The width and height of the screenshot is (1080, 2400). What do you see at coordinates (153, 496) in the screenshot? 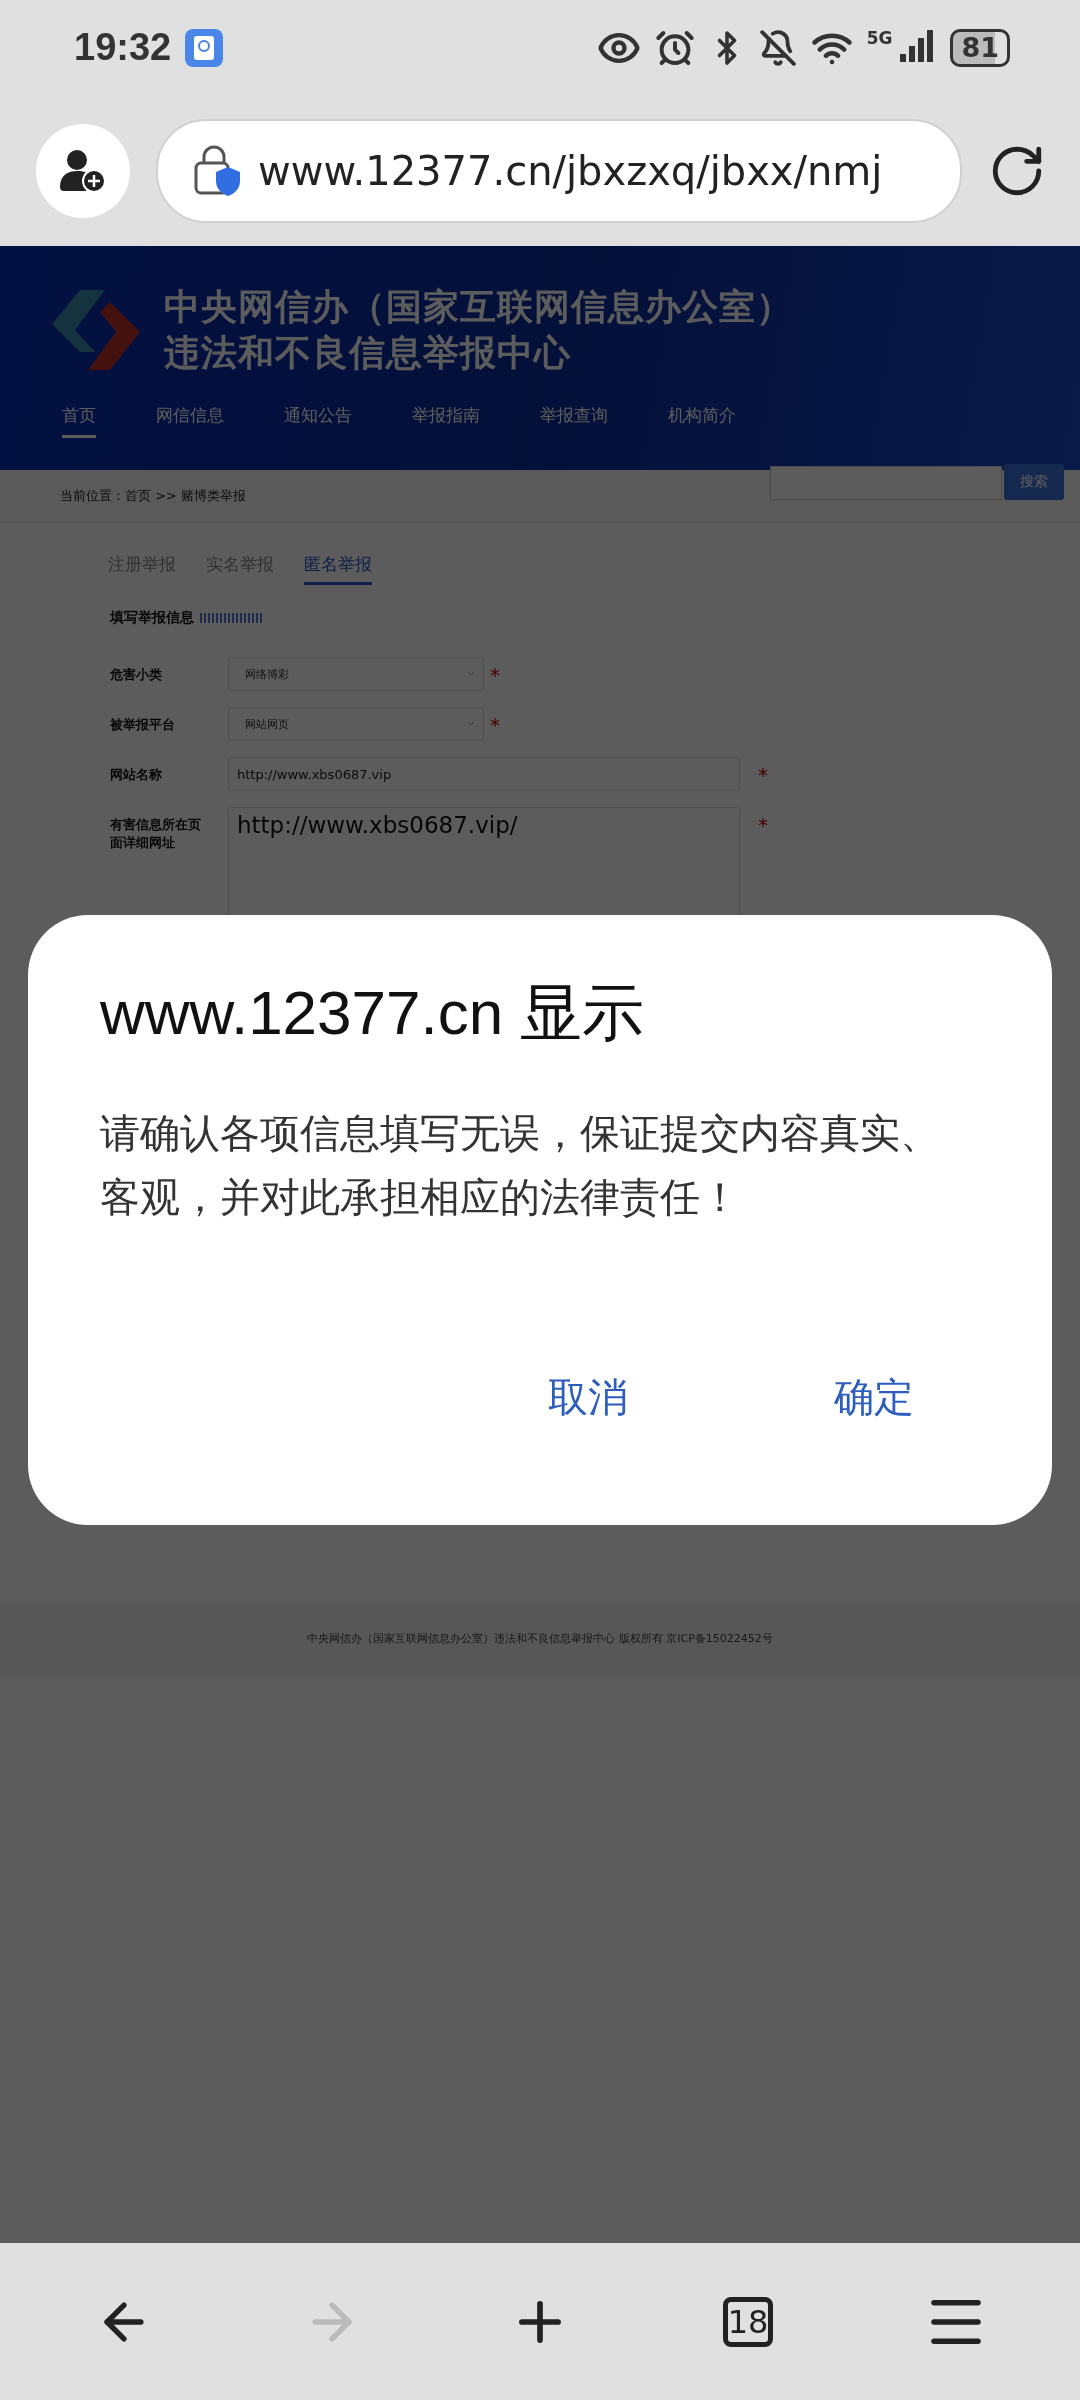
I see `breadcrumb: 当前位置：首页 >> 赌博类举报` at bounding box center [153, 496].